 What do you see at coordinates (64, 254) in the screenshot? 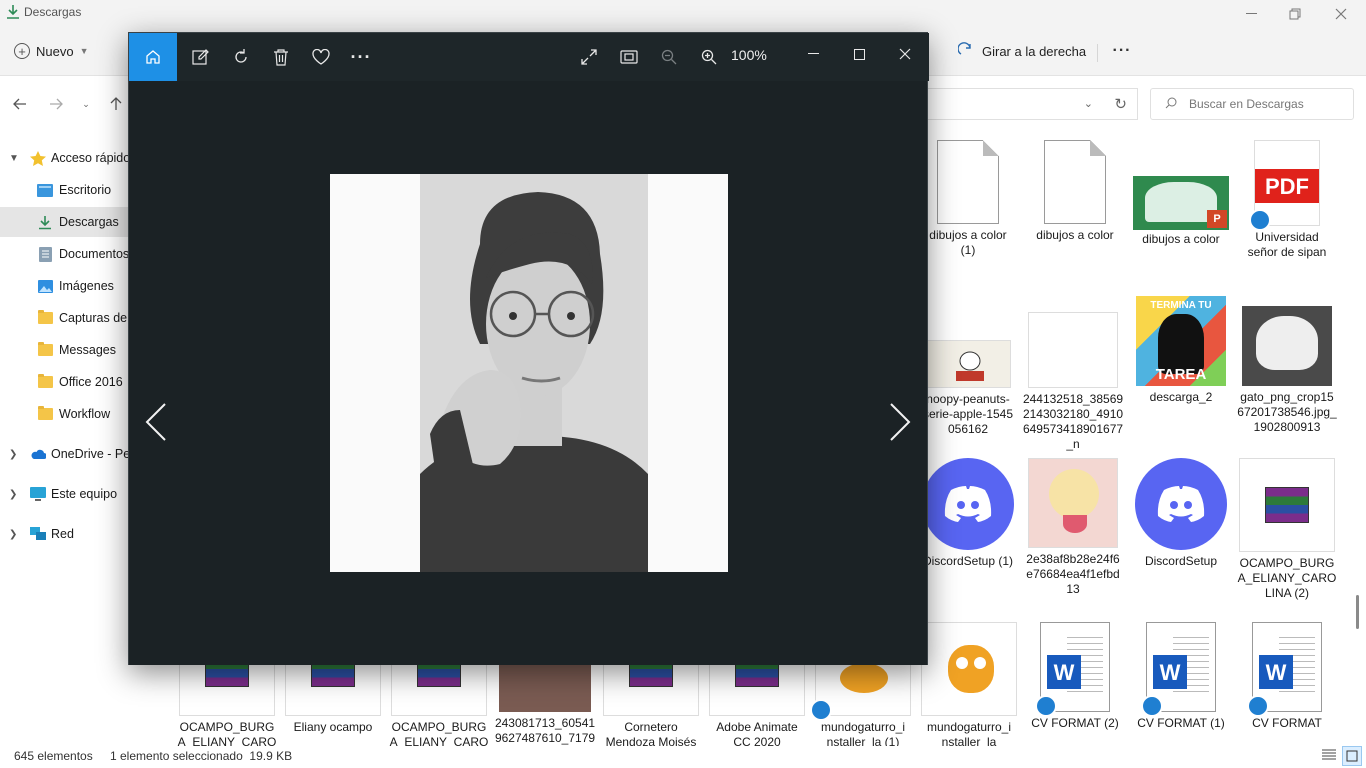
I see `sidebar-item-documents: Documentos` at bounding box center [64, 254].